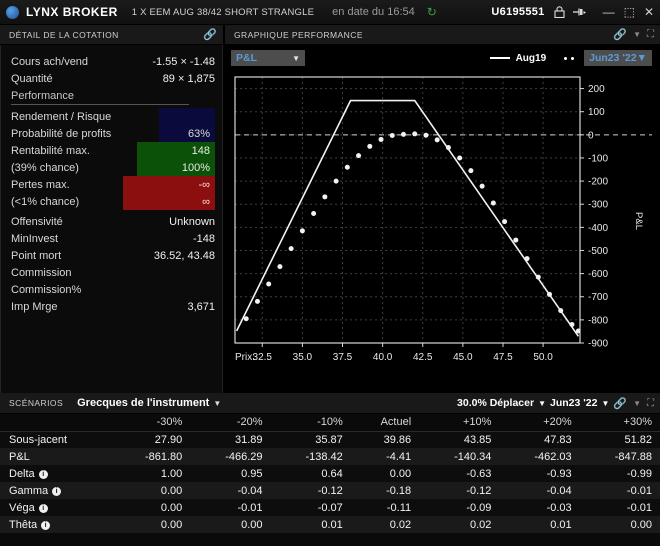 This screenshot has height=546, width=660. I want to click on metric-dropdown-label: P&L, so click(246, 58).